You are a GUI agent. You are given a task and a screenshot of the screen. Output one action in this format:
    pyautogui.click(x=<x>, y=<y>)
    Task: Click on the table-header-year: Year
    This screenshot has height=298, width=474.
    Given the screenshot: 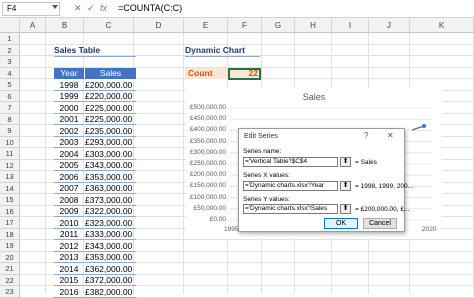 What is the action you would take?
    pyautogui.click(x=69, y=73)
    